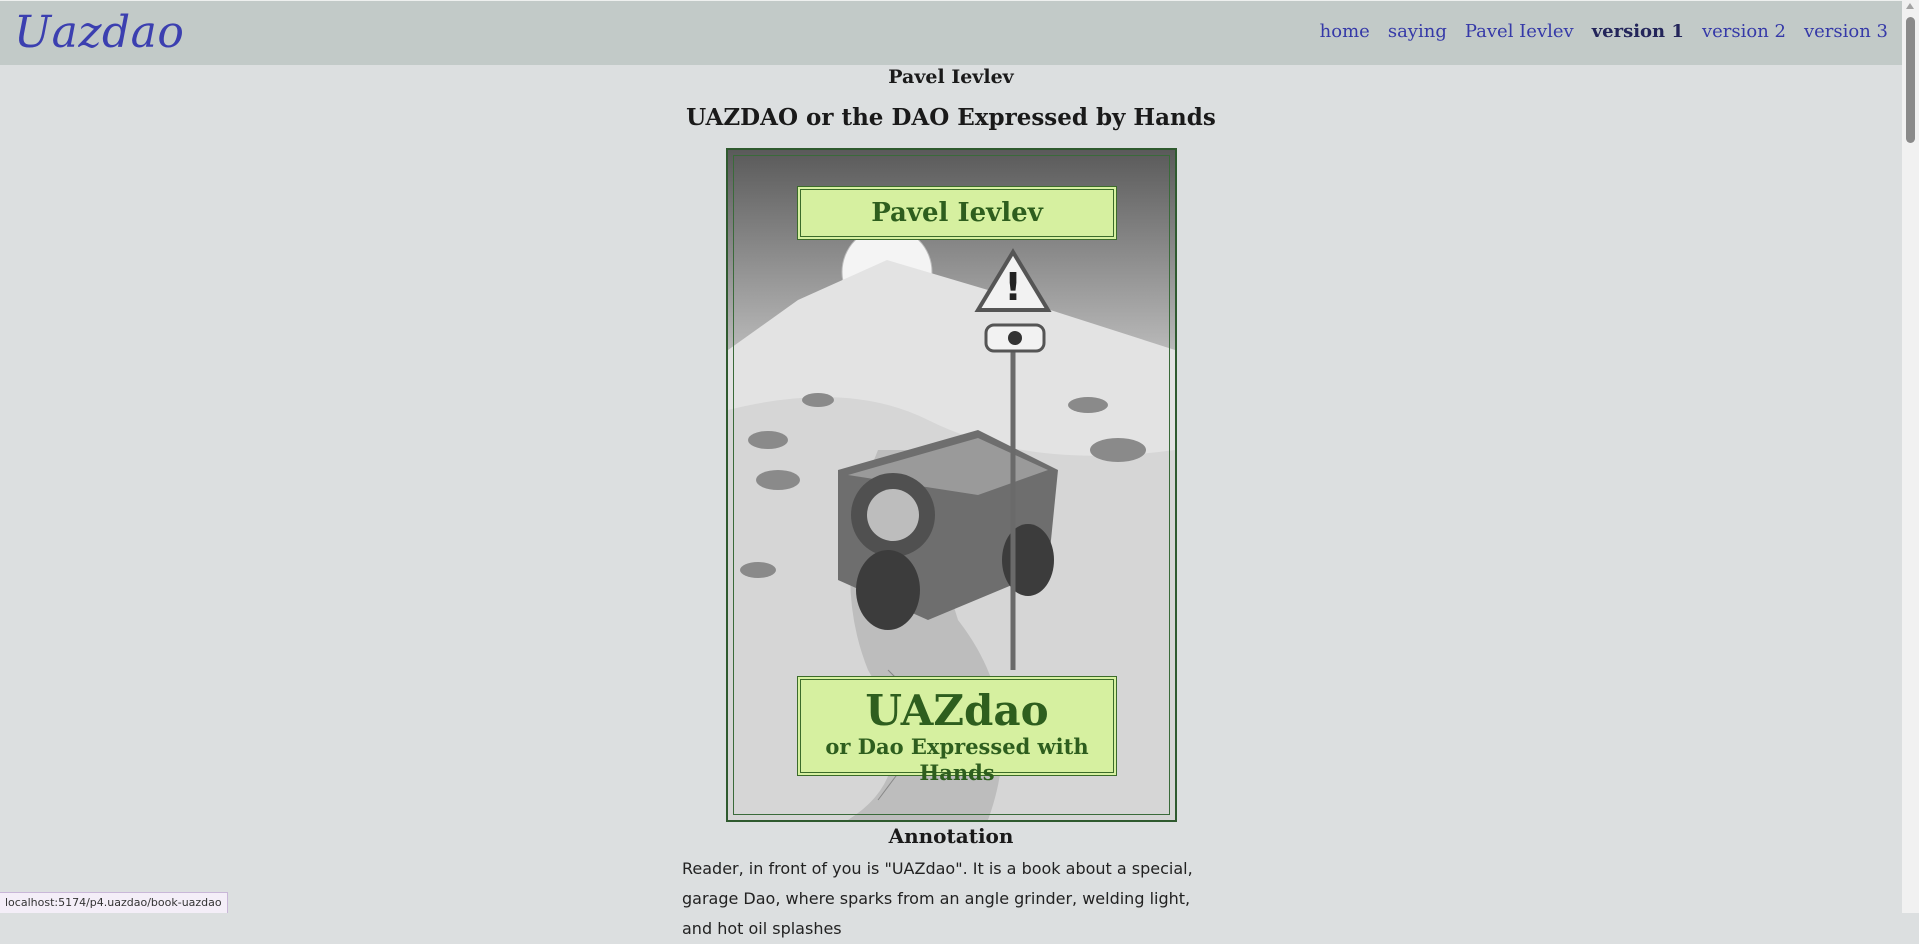  Describe the element at coordinates (1345, 31) in the screenshot. I see `nav-link-home: home` at that location.